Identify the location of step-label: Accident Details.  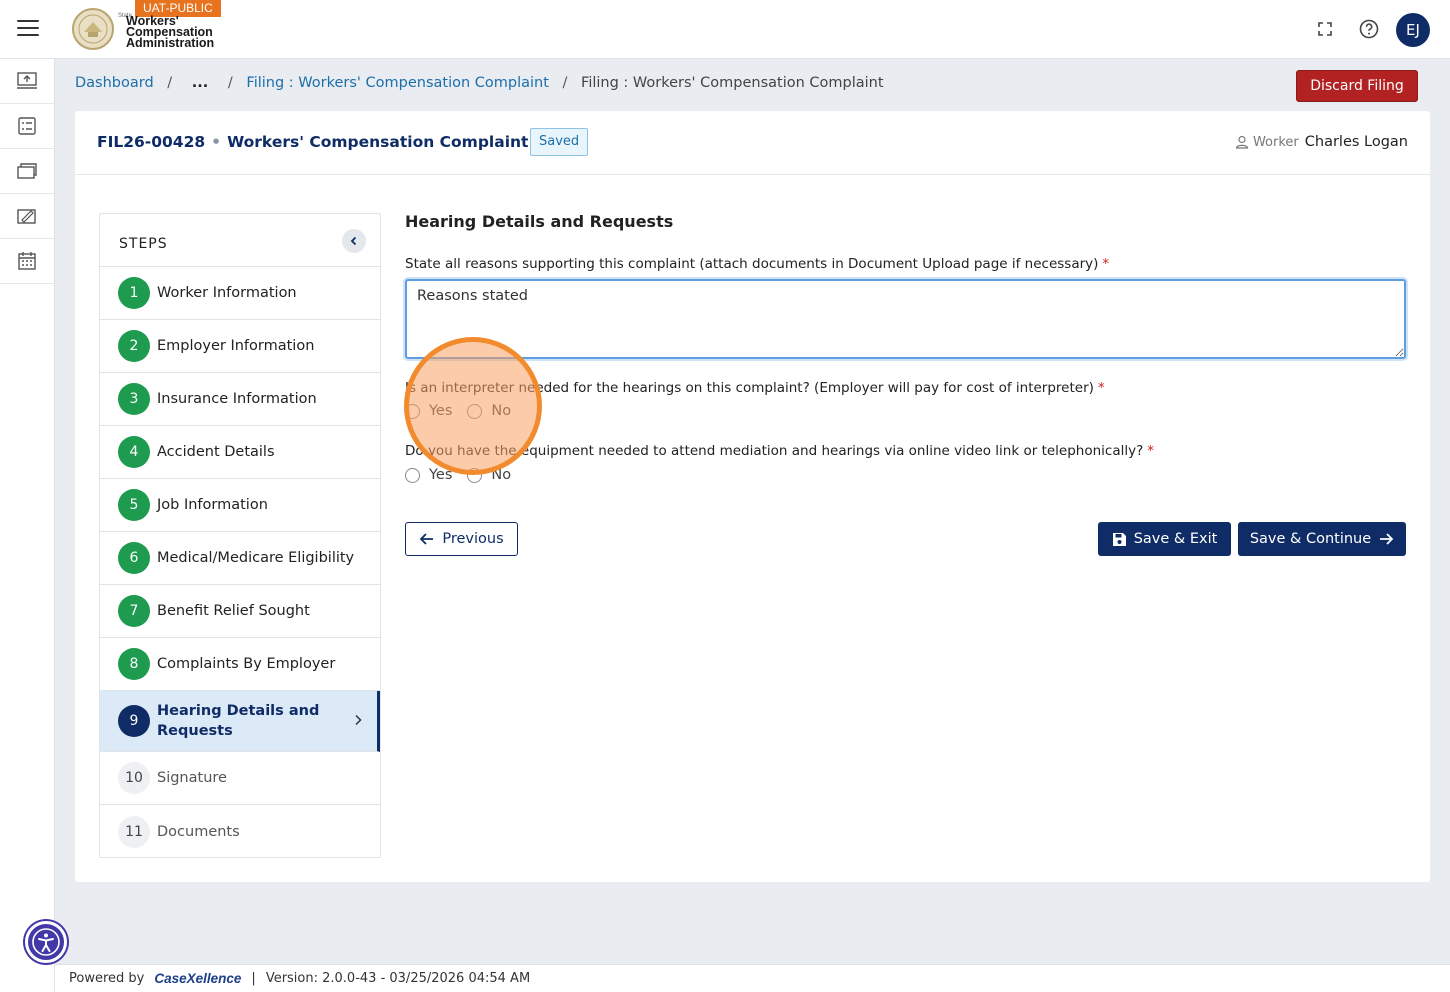
(216, 452).